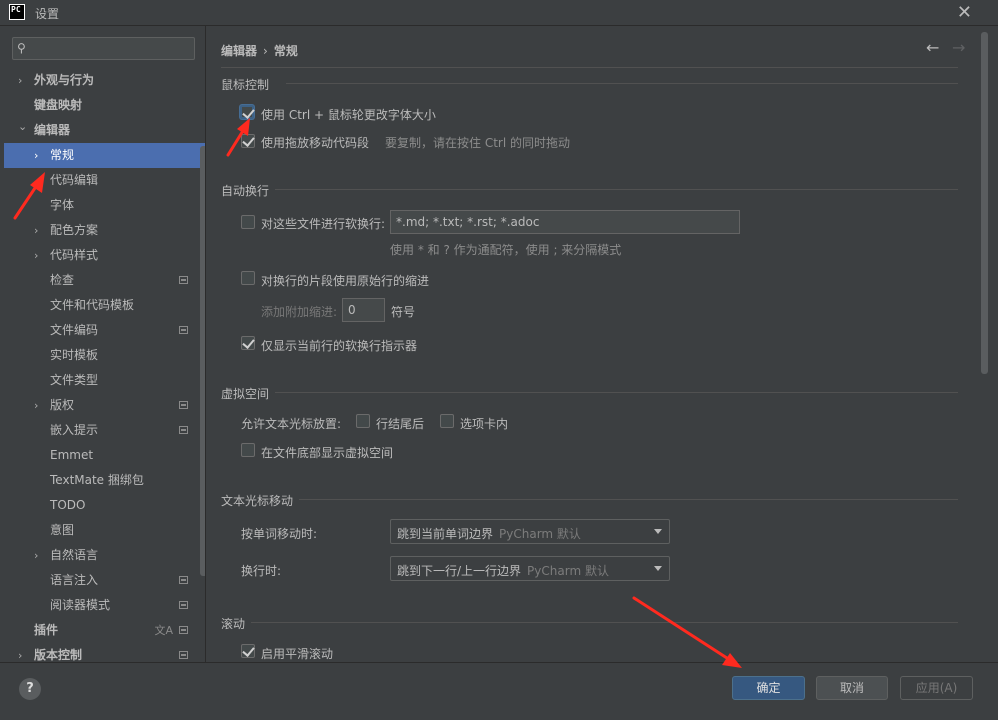  What do you see at coordinates (285, 51) in the screenshot?
I see `breadcrumb-current: 常规` at bounding box center [285, 51].